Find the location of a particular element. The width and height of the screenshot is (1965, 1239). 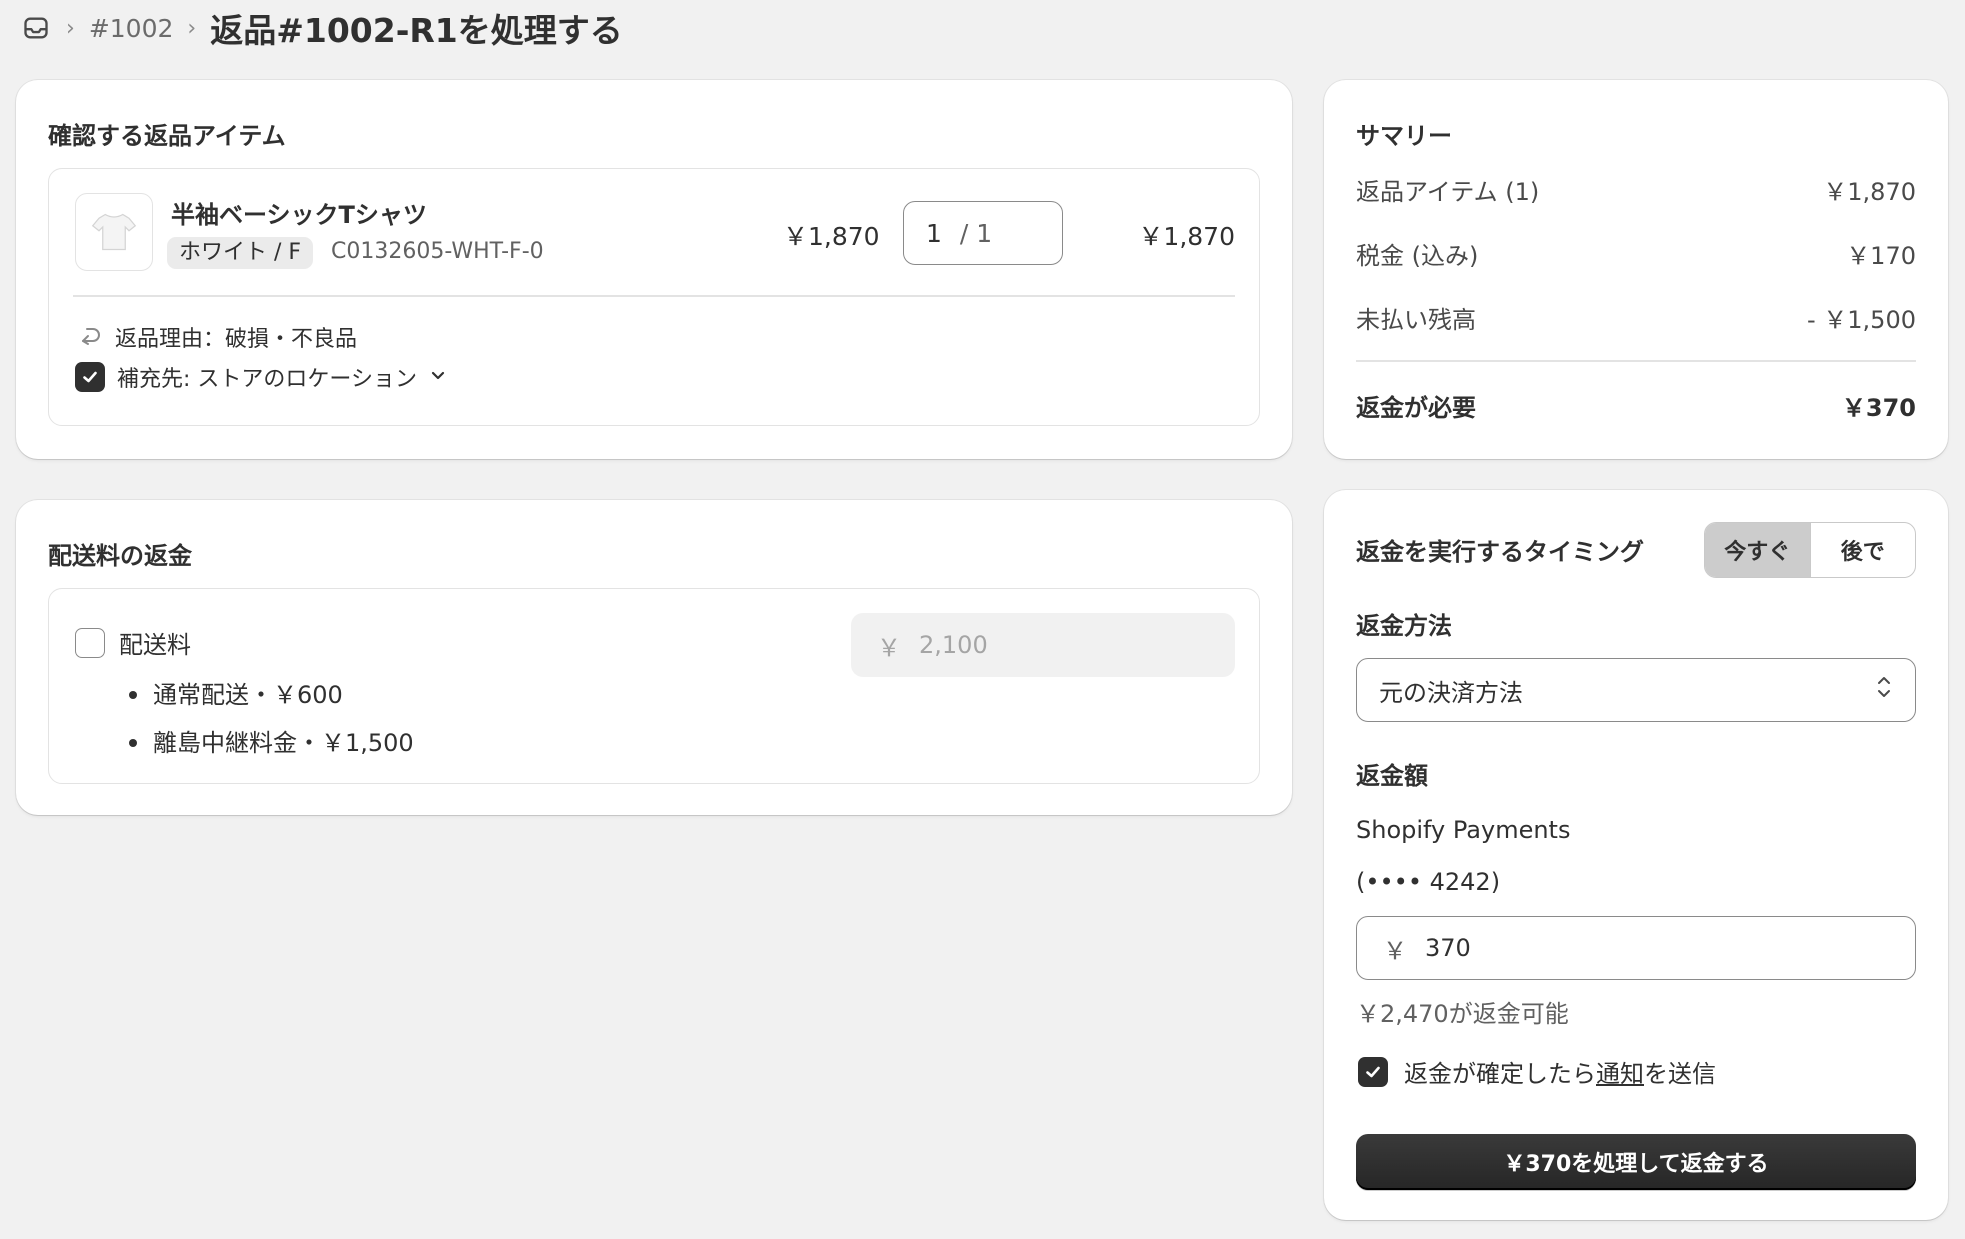

variant-badge: ホワイト / F is located at coordinates (240, 253).